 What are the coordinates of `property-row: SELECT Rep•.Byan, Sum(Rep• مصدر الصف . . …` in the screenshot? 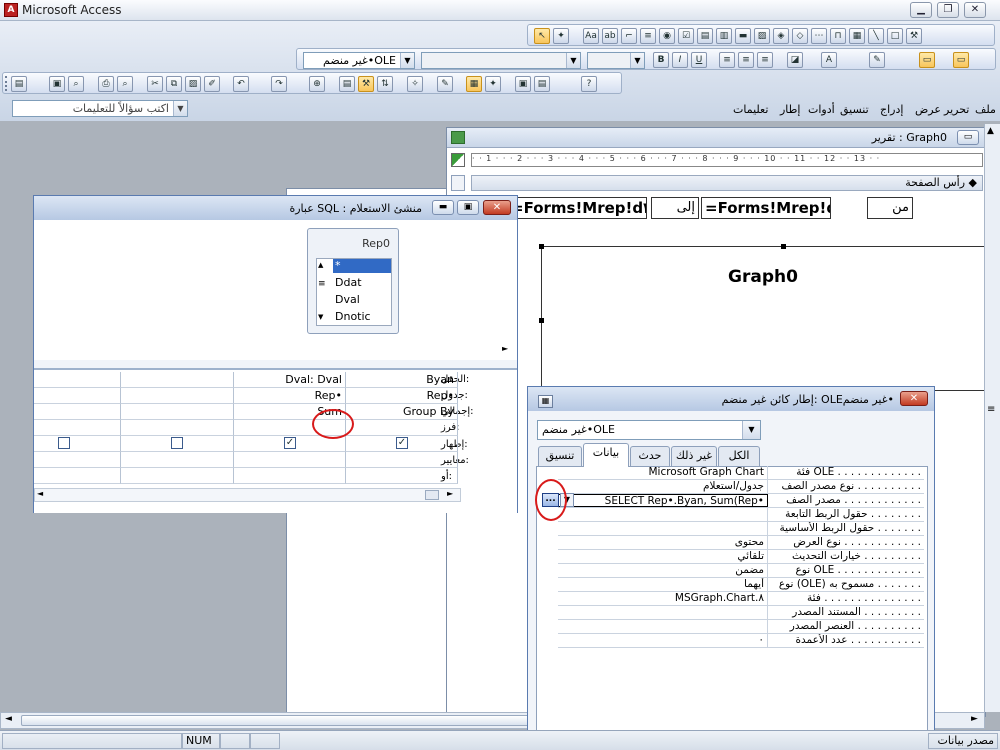 It's located at (741, 501).